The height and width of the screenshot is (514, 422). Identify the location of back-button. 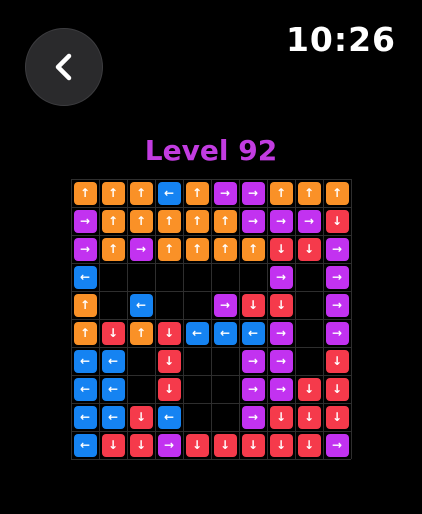
(64, 67).